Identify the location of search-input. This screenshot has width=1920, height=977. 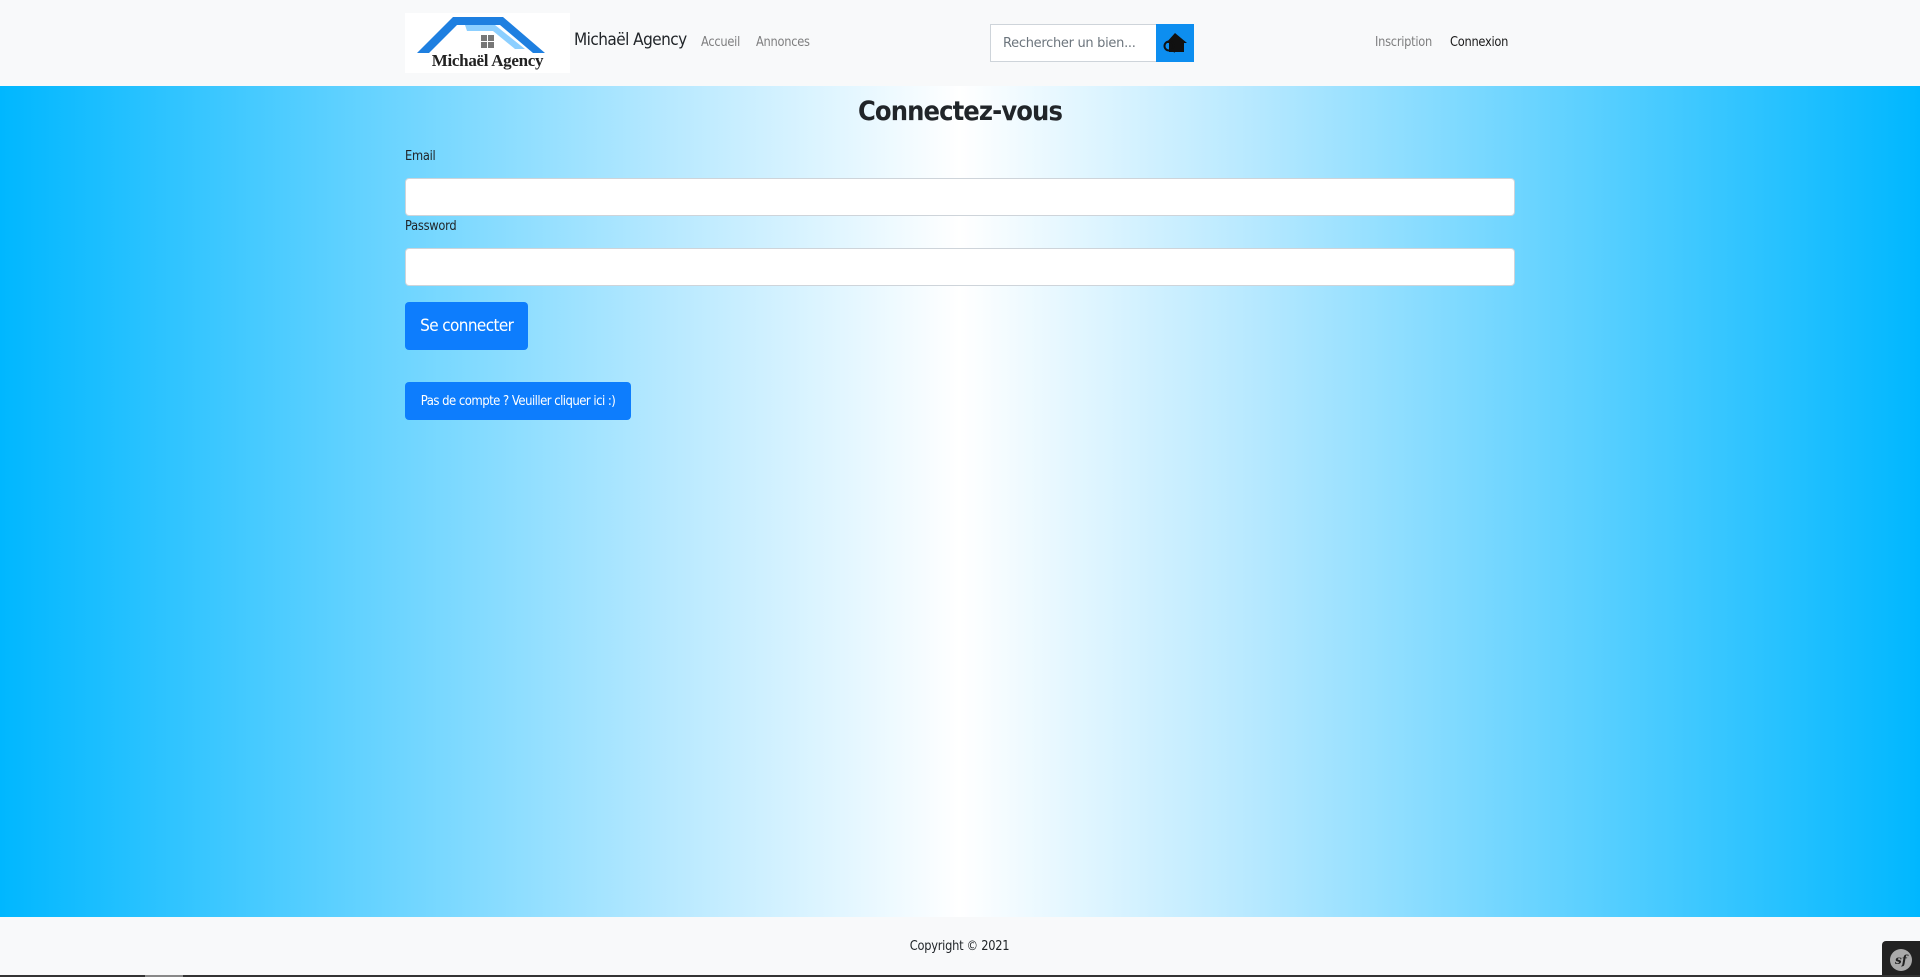
(1076, 43).